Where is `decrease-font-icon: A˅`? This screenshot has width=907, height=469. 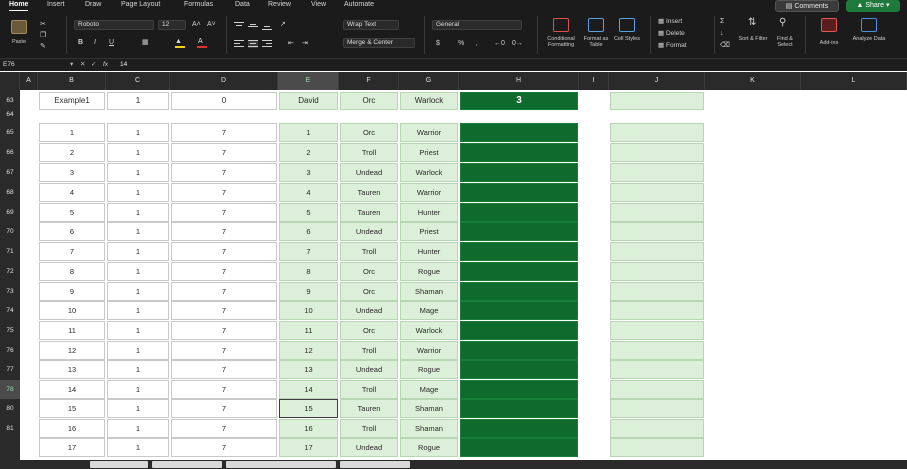
decrease-font-icon: A˅ is located at coordinates (211, 24).